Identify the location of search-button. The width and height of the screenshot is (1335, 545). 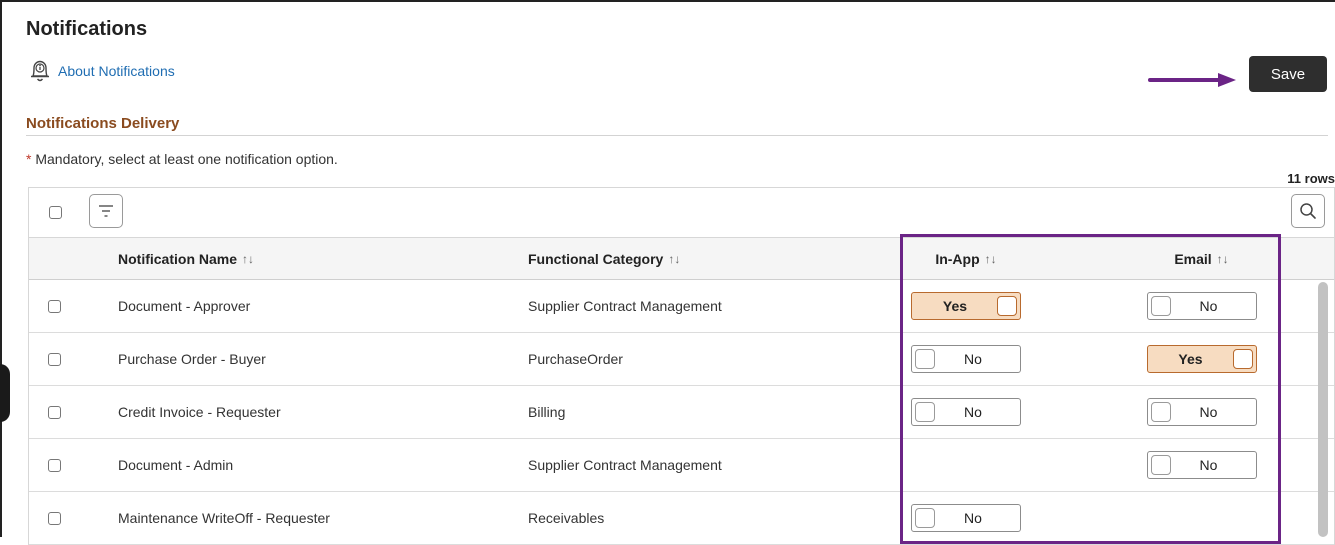
(1308, 211).